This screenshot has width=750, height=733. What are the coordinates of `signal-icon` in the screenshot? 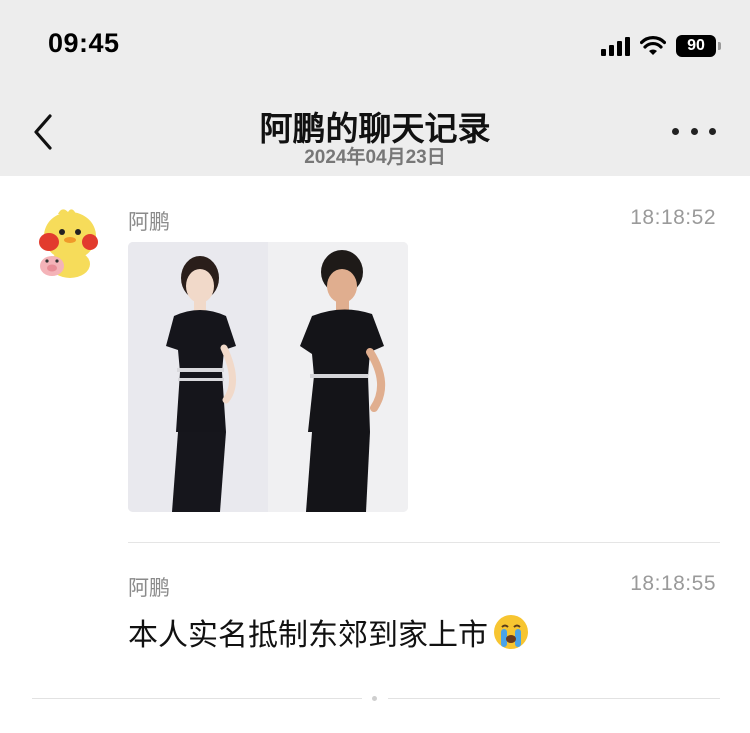 It's located at (615, 46).